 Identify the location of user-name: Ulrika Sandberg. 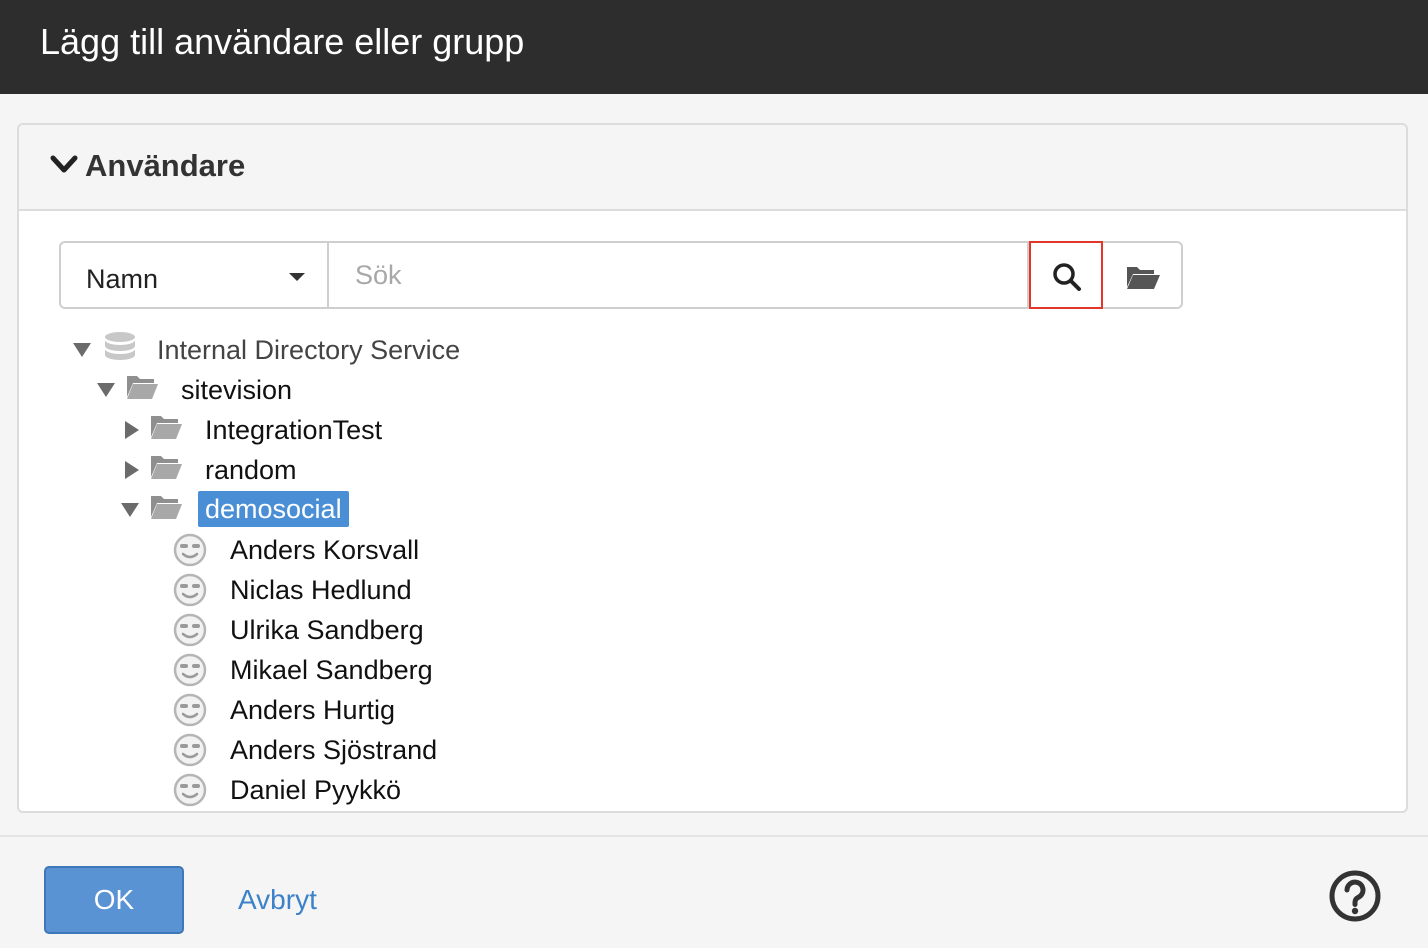
(327, 630).